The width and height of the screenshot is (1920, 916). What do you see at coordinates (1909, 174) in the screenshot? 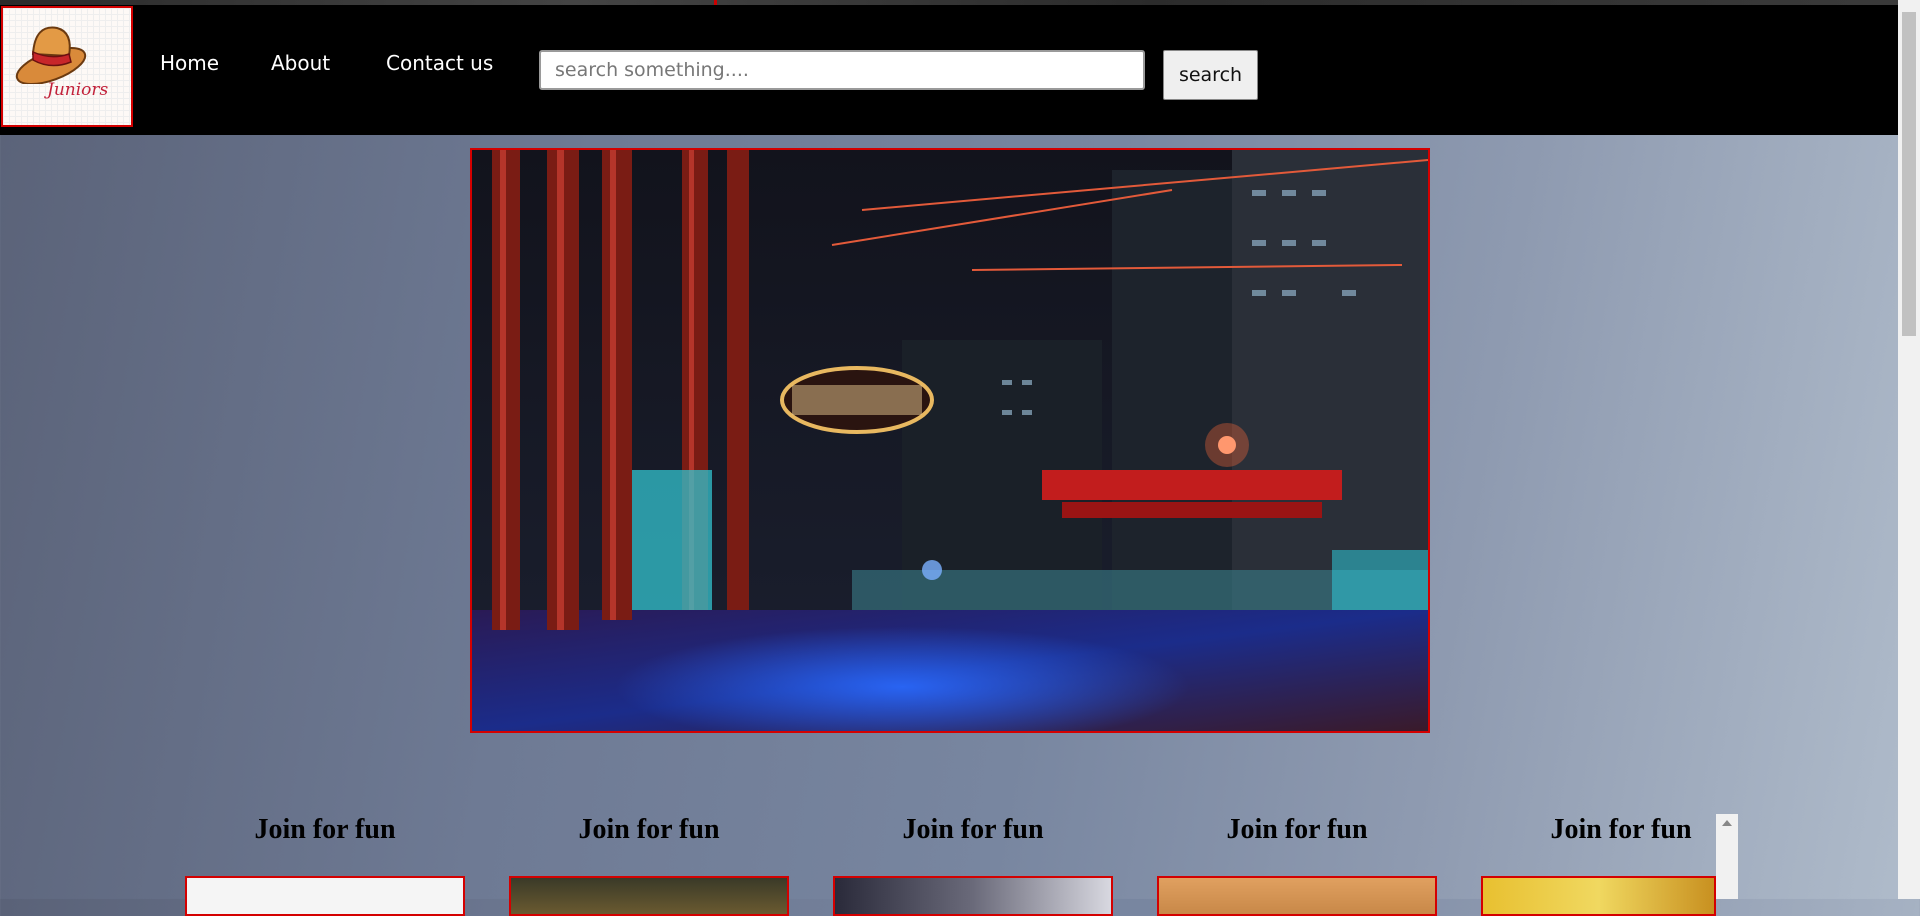
I see `page-scrollbar-thumb` at bounding box center [1909, 174].